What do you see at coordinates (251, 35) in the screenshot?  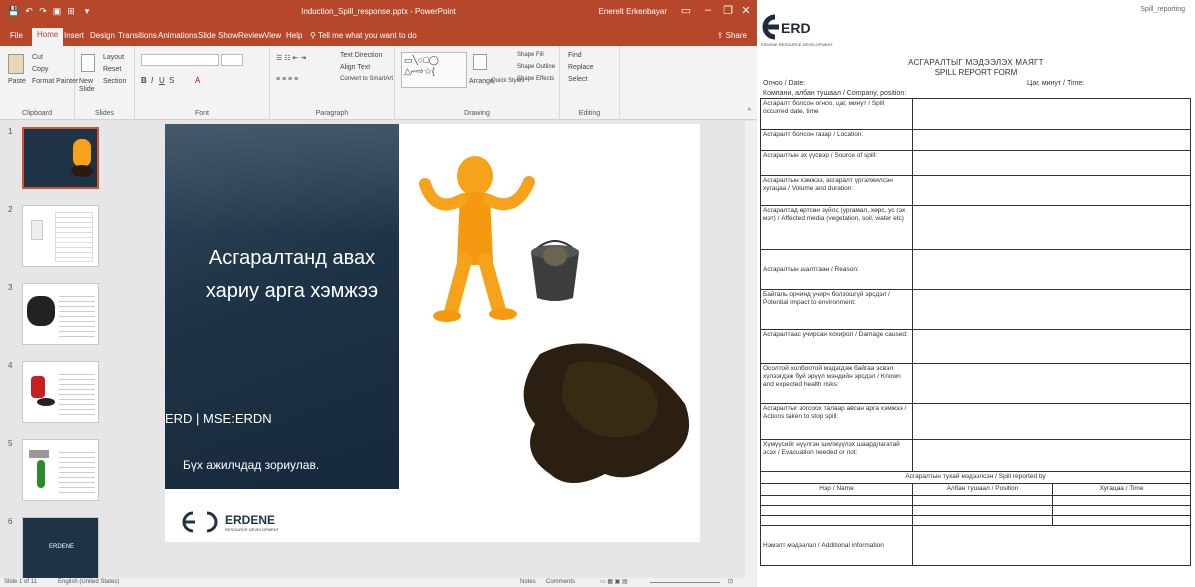 I see `tab-review: Review` at bounding box center [251, 35].